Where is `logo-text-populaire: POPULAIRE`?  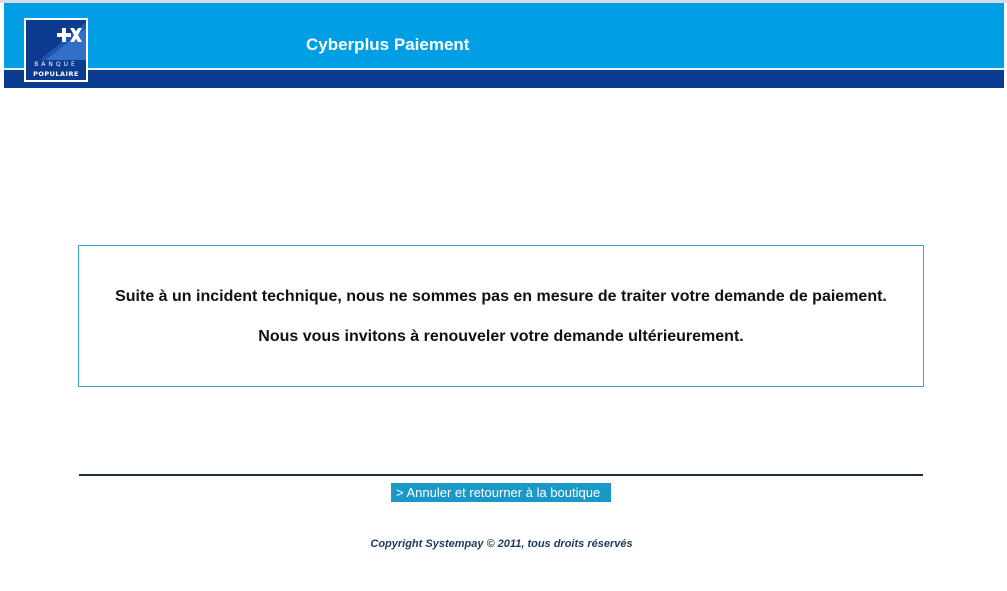 logo-text-populaire: POPULAIRE is located at coordinates (56, 74).